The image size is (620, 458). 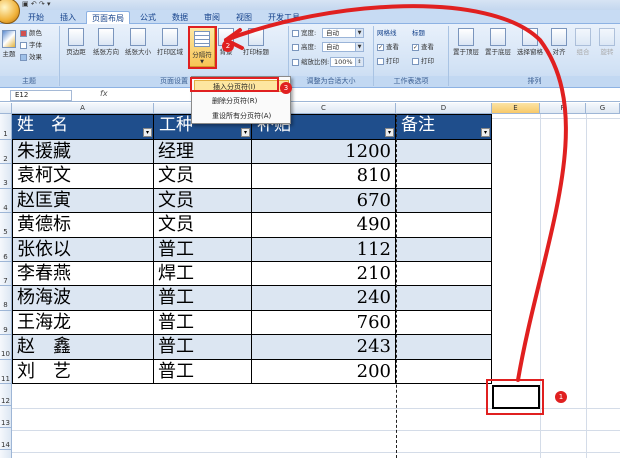 What do you see at coordinates (6, 371) in the screenshot?
I see `row-header-11: 11` at bounding box center [6, 371].